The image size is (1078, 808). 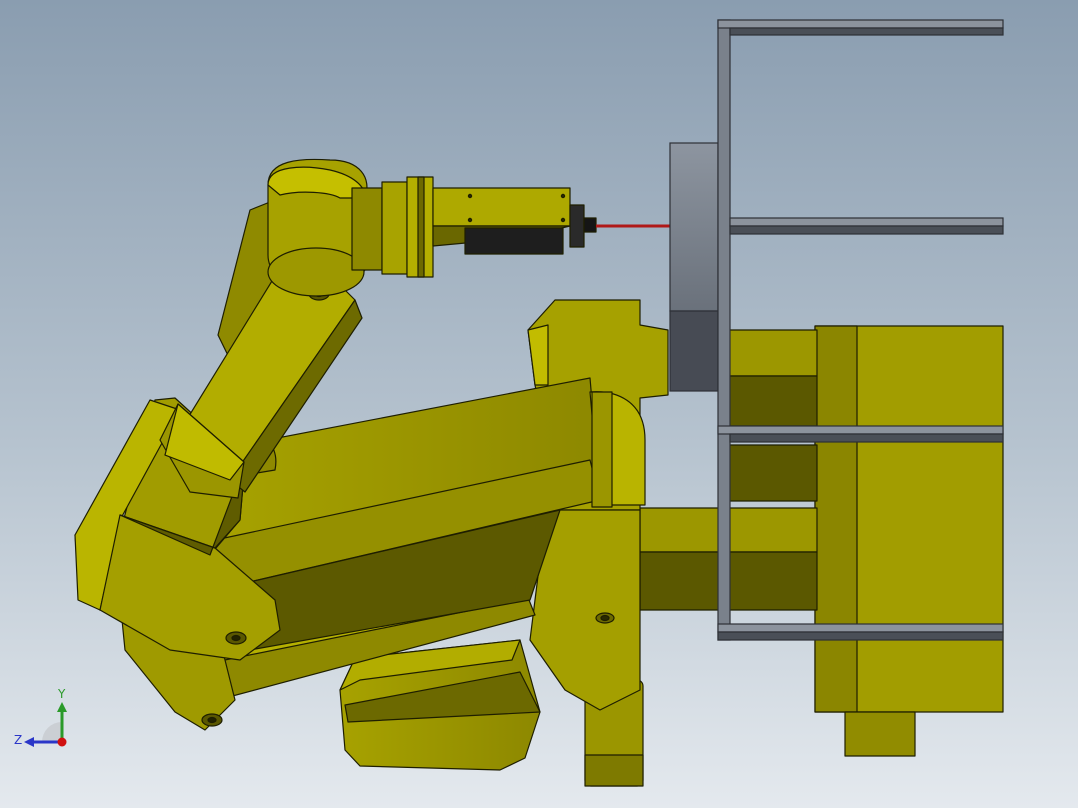 What do you see at coordinates (514, 221) in the screenshot?
I see `laser-head` at bounding box center [514, 221].